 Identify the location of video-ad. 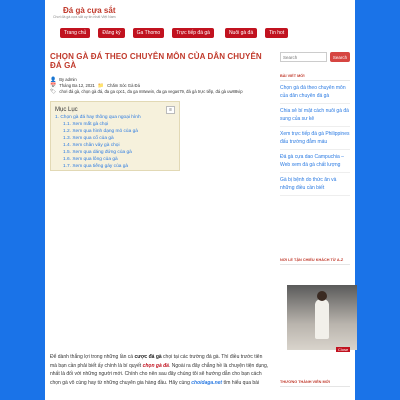
(322, 317).